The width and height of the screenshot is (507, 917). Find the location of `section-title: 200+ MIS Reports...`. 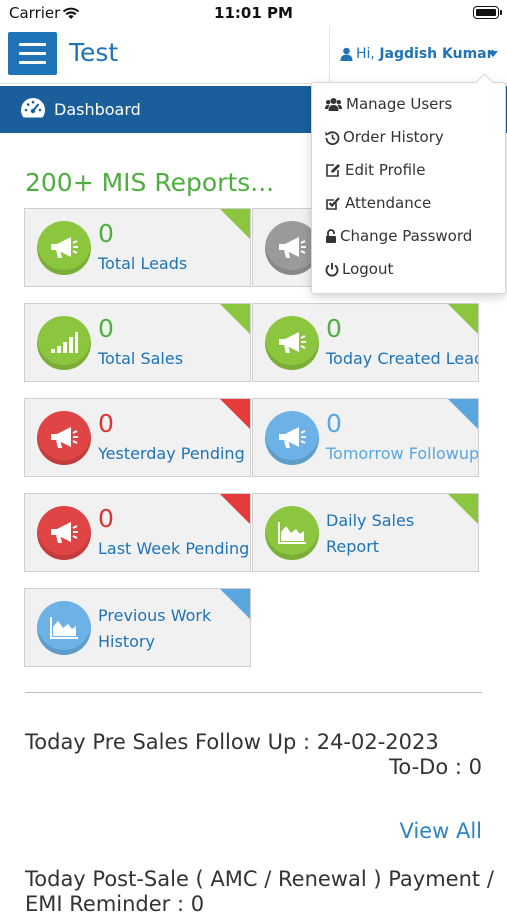

section-title: 200+ MIS Reports... is located at coordinates (150, 182).